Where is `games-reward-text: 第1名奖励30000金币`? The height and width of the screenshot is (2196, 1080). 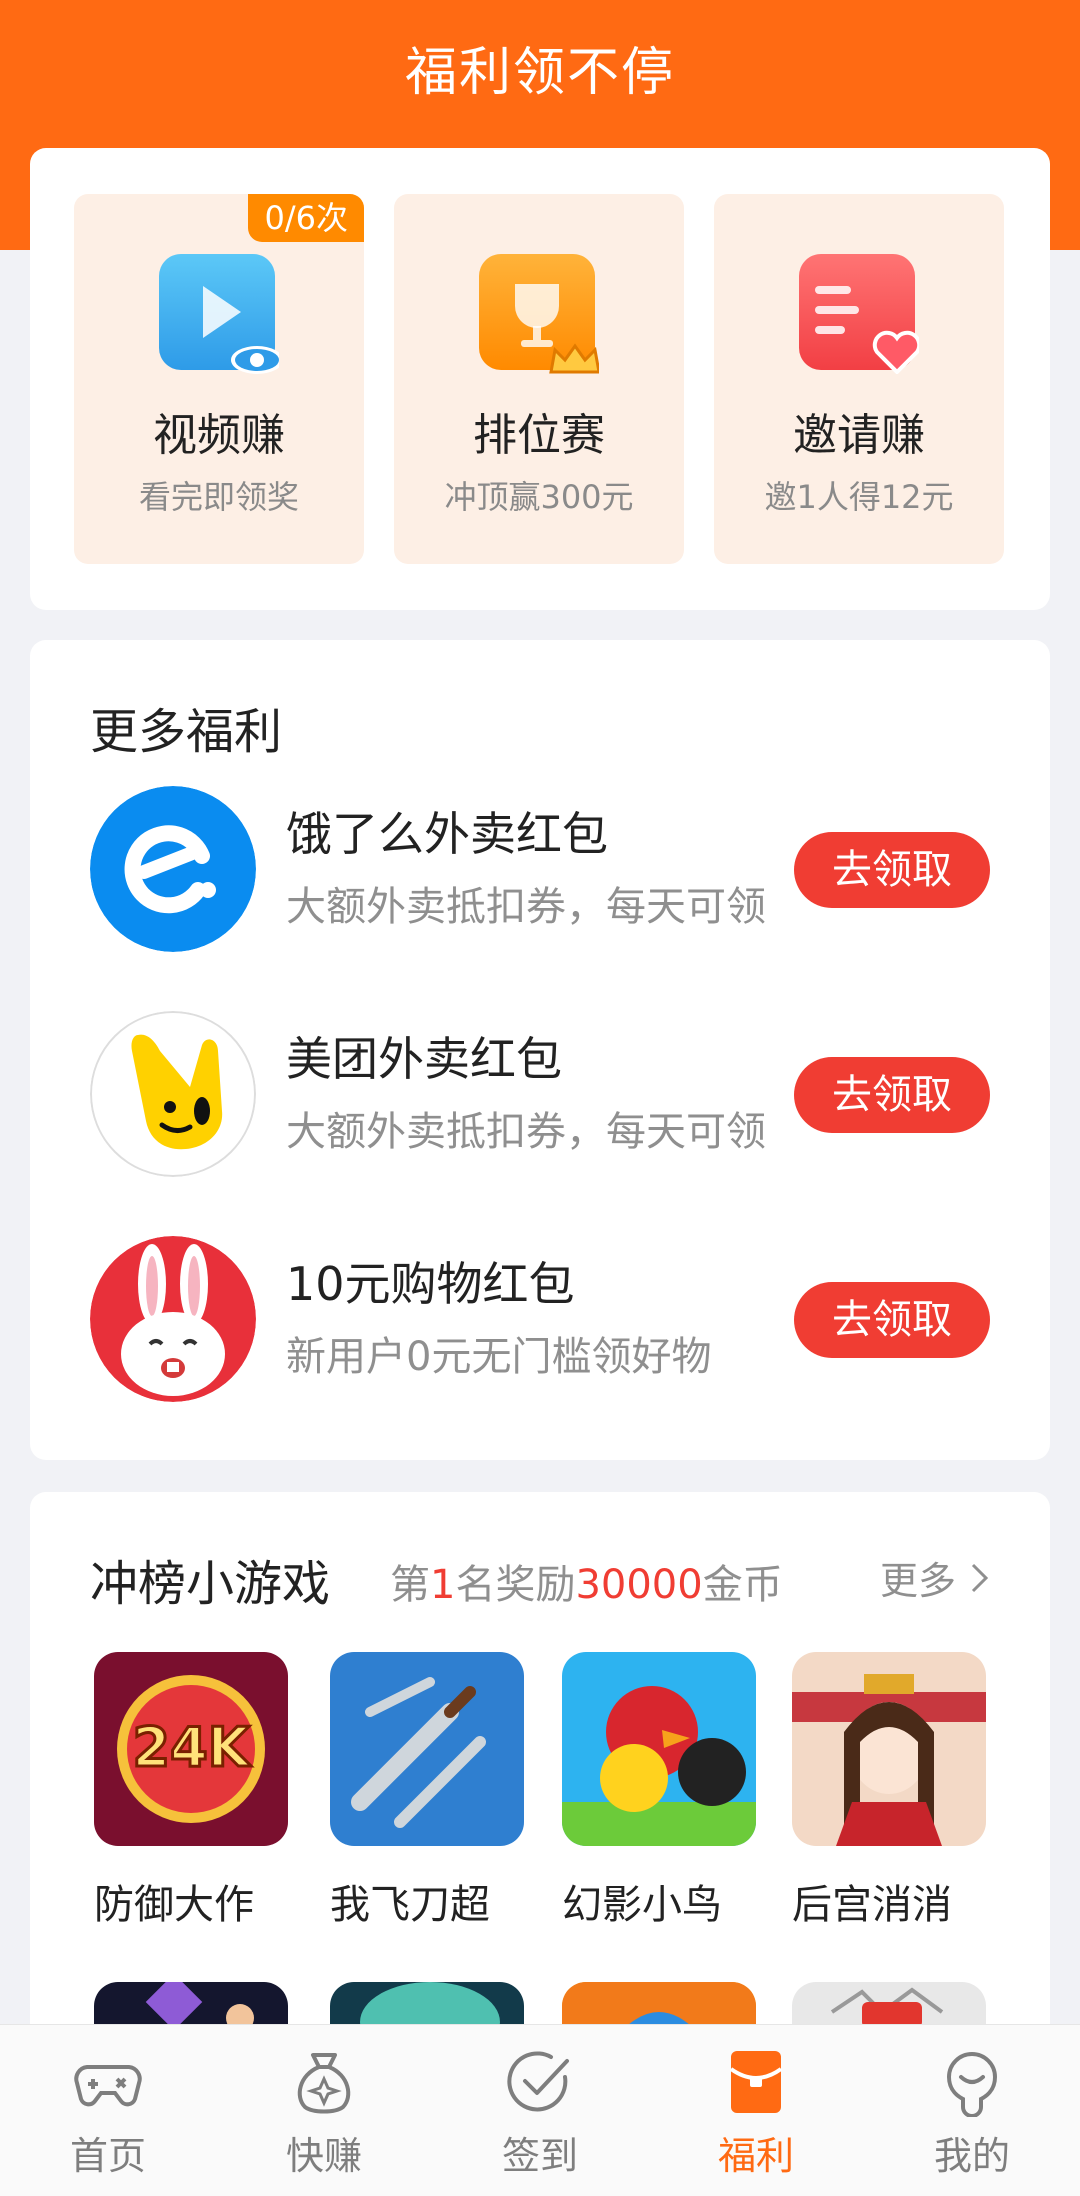 games-reward-text: 第1名奖励30000金币 is located at coordinates (586, 1585).